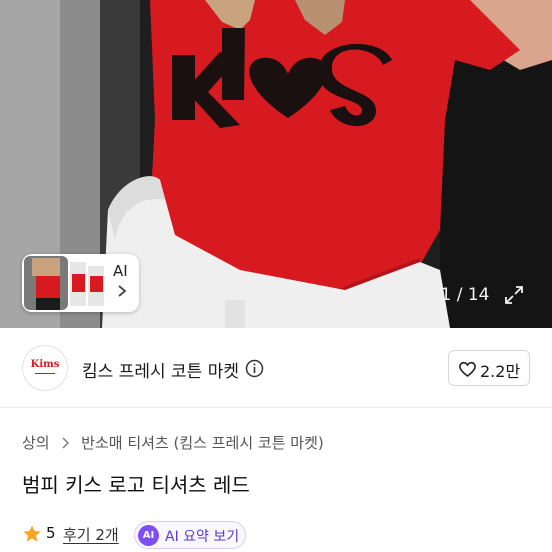 The height and width of the screenshot is (552, 552). What do you see at coordinates (465, 295) in the screenshot?
I see `image-page-counter: 1 / 14` at bounding box center [465, 295].